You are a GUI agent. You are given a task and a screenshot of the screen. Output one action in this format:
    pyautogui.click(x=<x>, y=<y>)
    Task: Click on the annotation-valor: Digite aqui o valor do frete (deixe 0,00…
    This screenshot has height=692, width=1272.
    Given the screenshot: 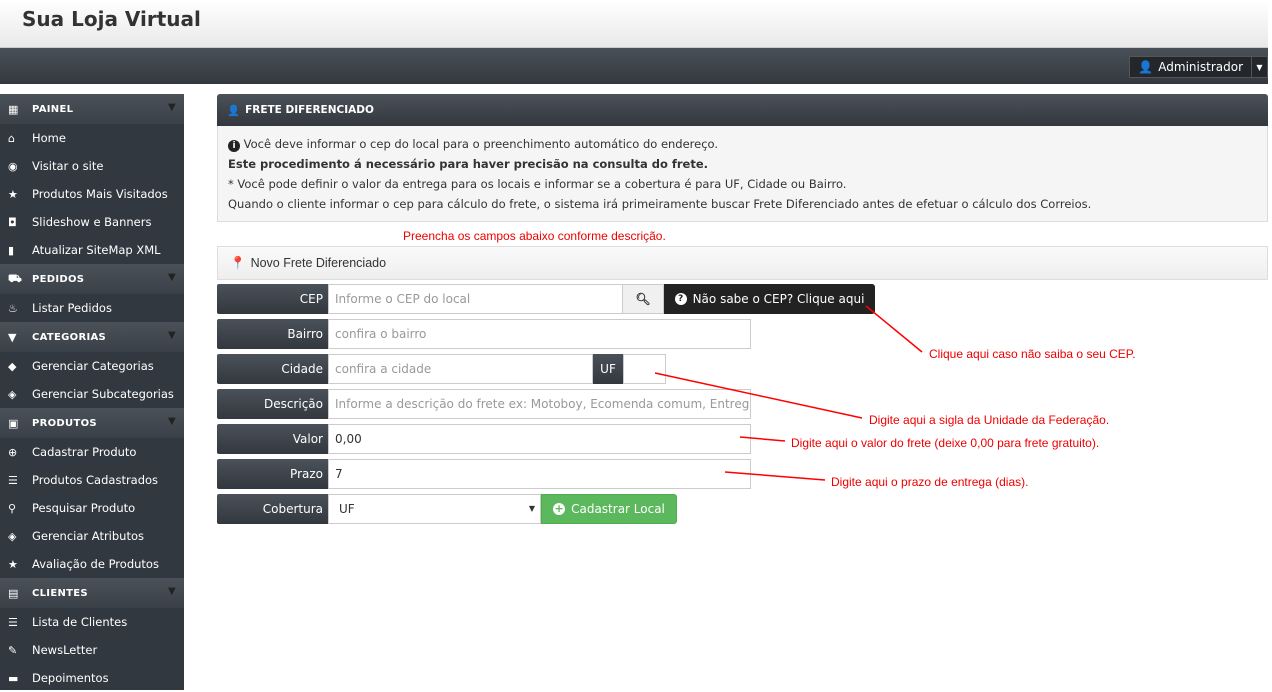 What is the action you would take?
    pyautogui.click(x=945, y=443)
    